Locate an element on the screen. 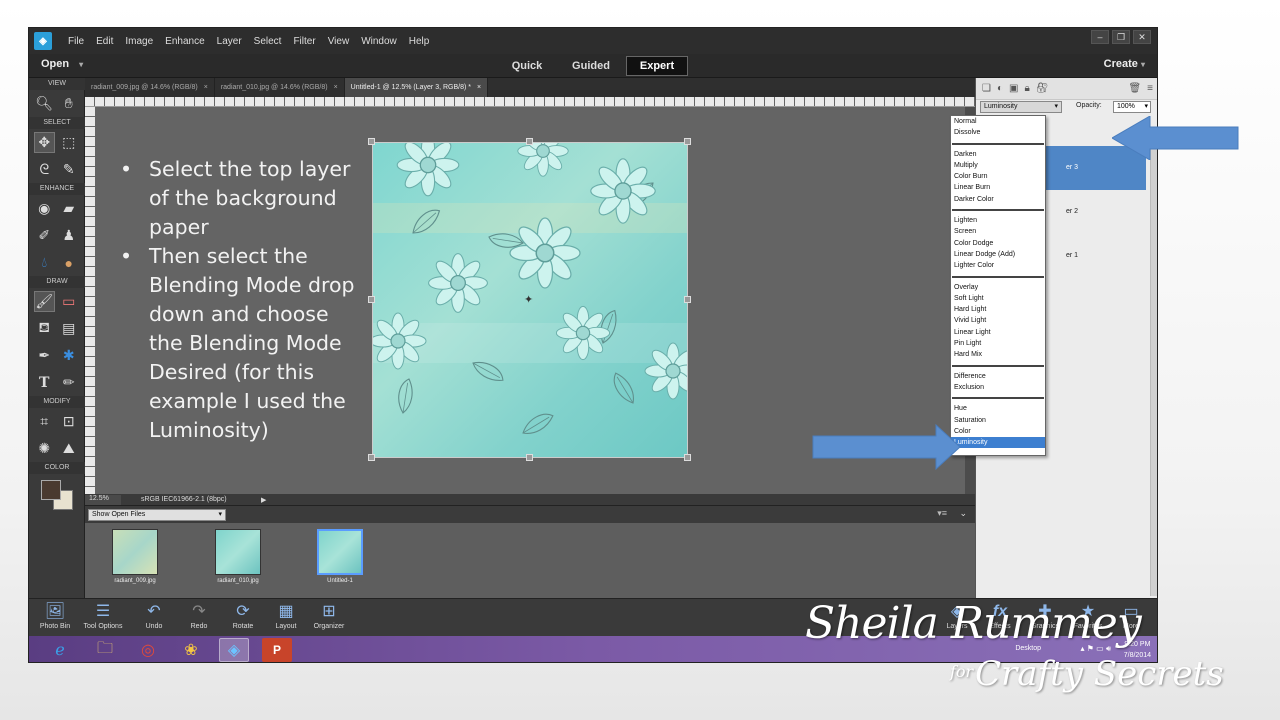 The height and width of the screenshot is (720, 1280). new-layer-icon: ❏ is located at coordinates (986, 88).